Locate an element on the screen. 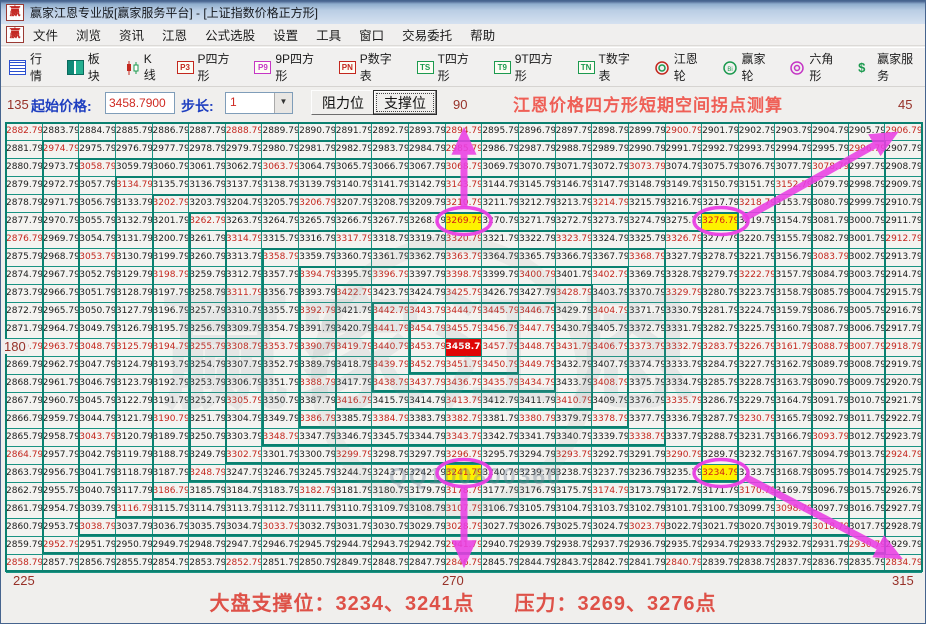  grid-cell: 2972.79 is located at coordinates (61, 186).